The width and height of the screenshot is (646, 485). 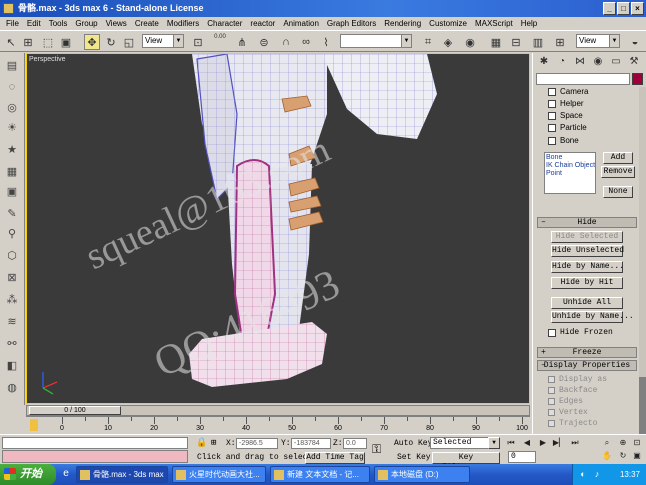 What do you see at coordinates (183, 23) in the screenshot?
I see `menu-modifiers: Modifiers` at bounding box center [183, 23].